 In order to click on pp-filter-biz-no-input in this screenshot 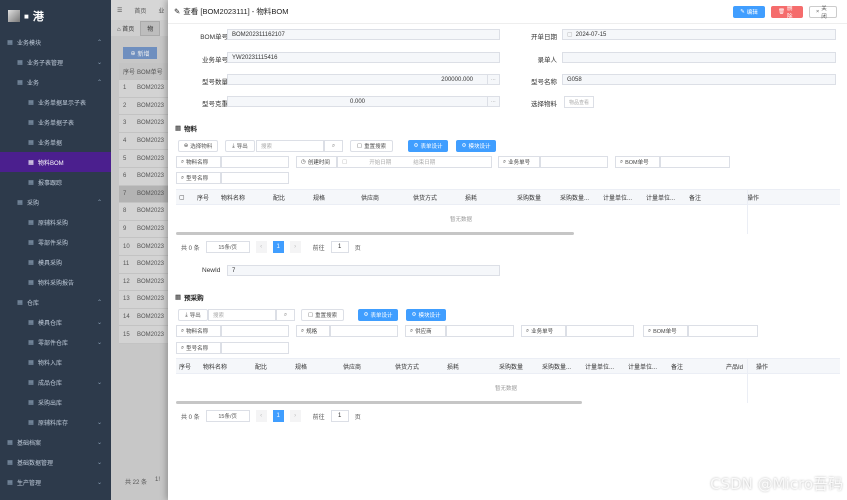, I will do `click(600, 331)`.